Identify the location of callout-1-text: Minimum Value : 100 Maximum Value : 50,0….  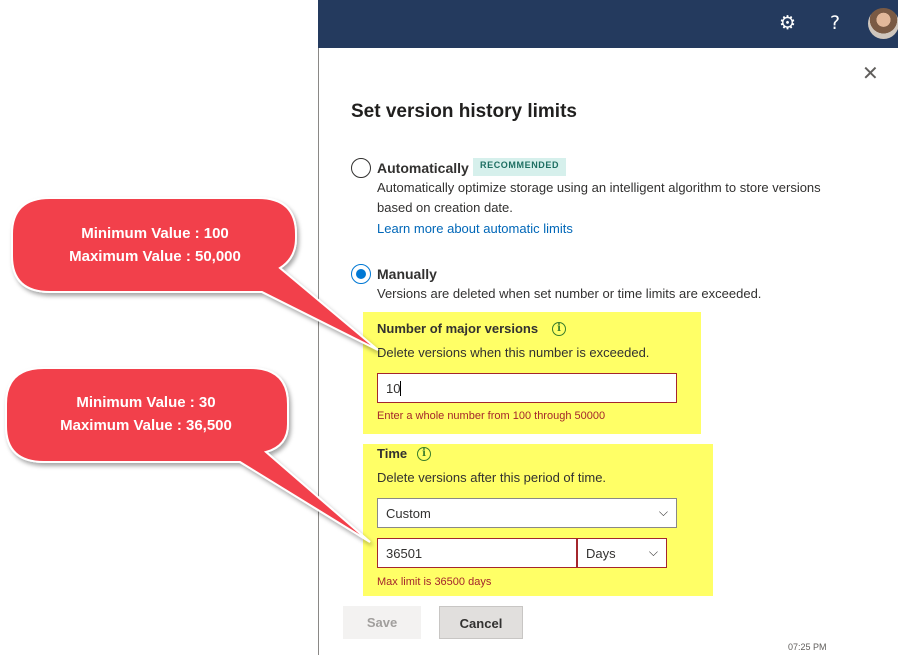
(155, 245).